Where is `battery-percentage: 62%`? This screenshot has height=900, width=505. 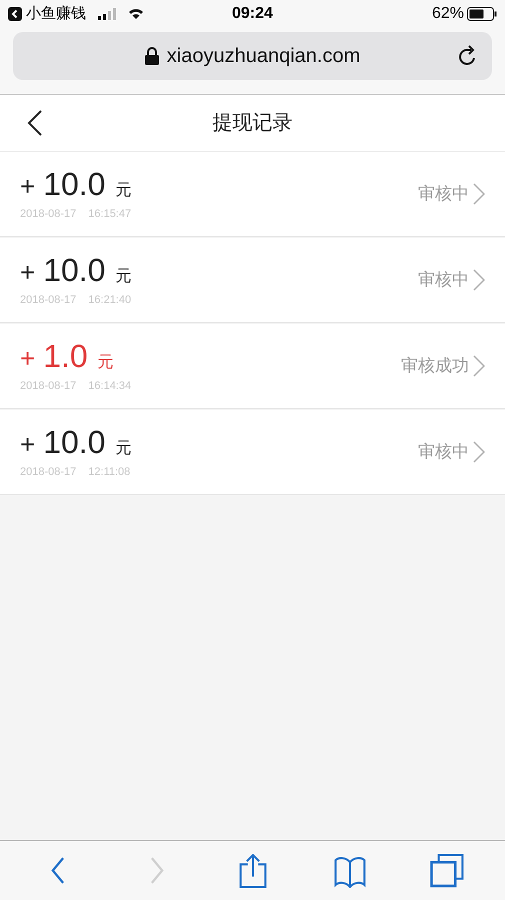
battery-percentage: 62% is located at coordinates (448, 14).